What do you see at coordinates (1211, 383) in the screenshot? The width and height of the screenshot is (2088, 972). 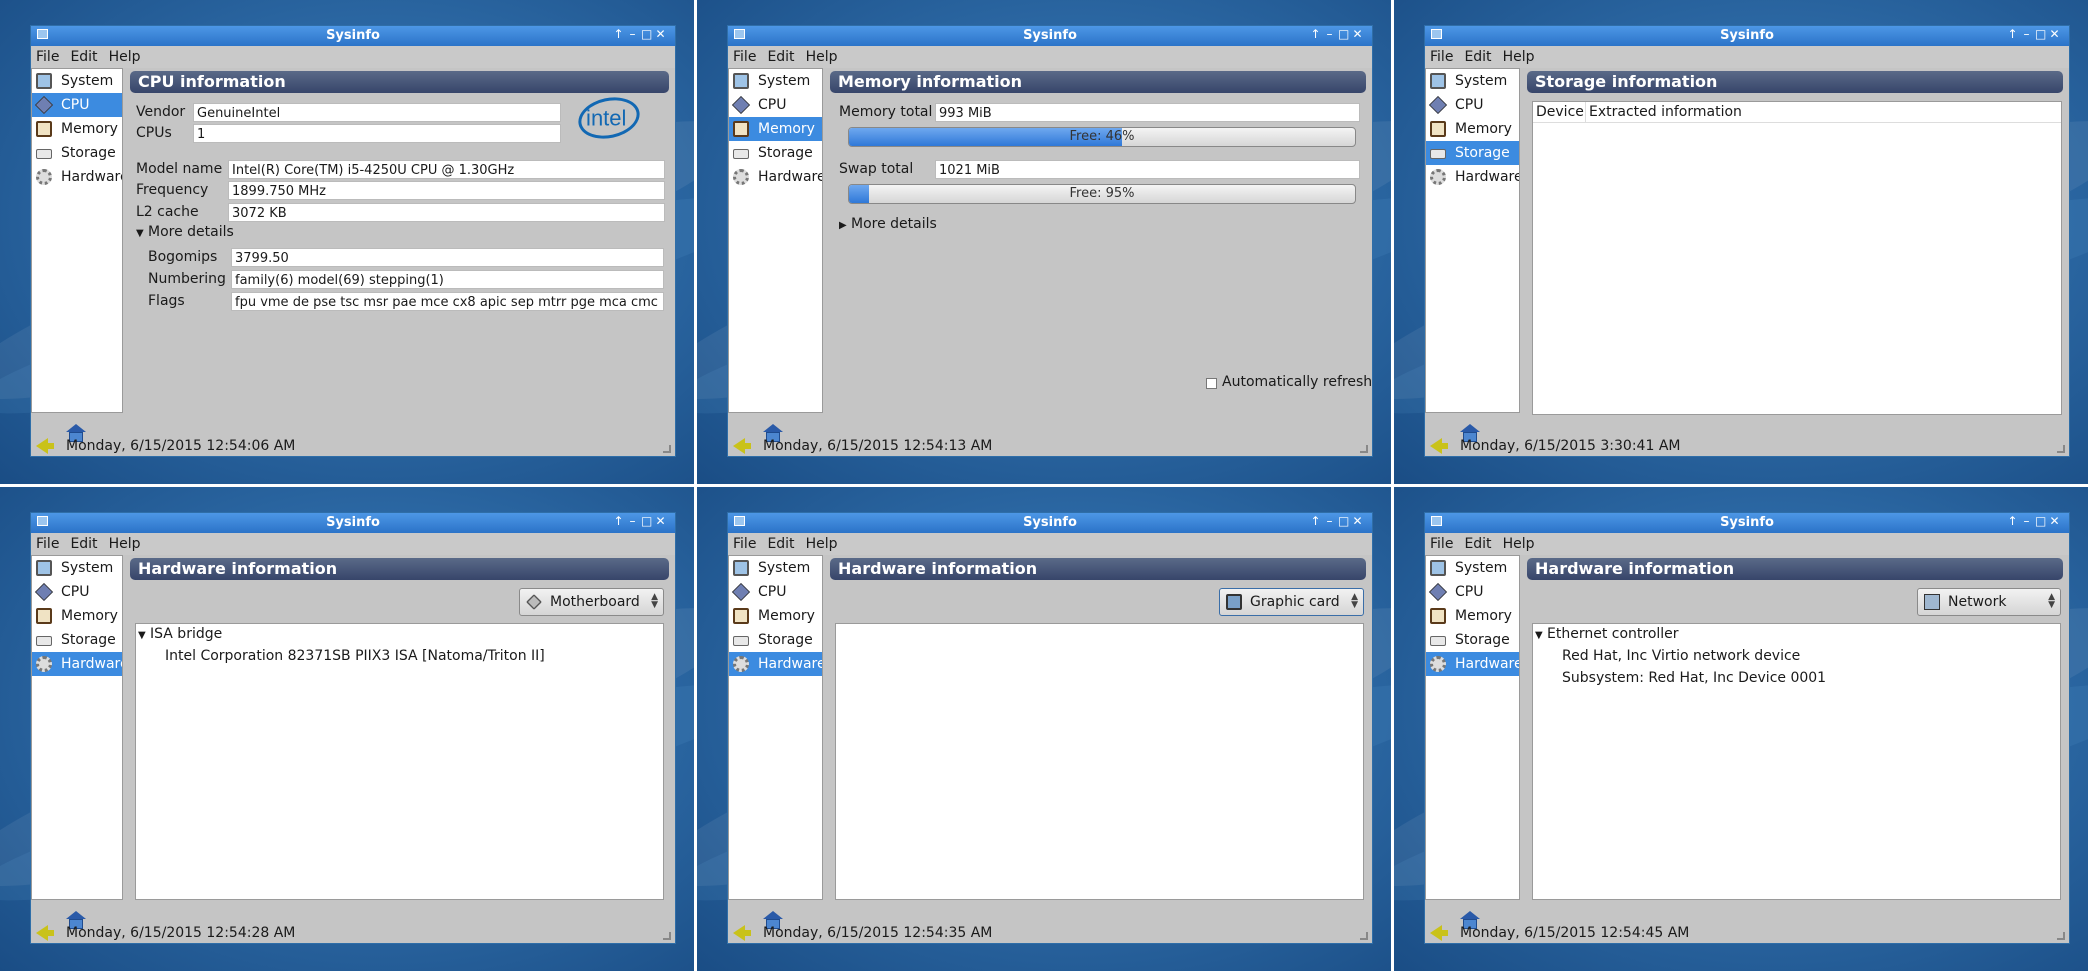 I see `auto-refresh-checkbox` at bounding box center [1211, 383].